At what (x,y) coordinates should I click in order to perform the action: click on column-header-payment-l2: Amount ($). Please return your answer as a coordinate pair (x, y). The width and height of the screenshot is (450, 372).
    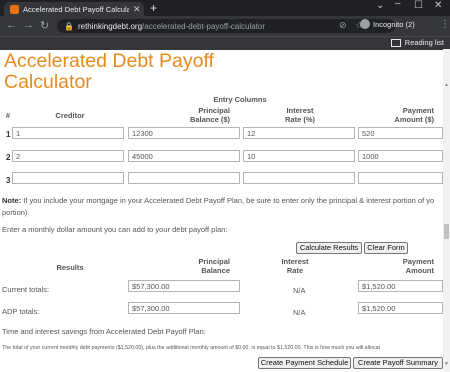
    Looking at the image, I should click on (414, 119).